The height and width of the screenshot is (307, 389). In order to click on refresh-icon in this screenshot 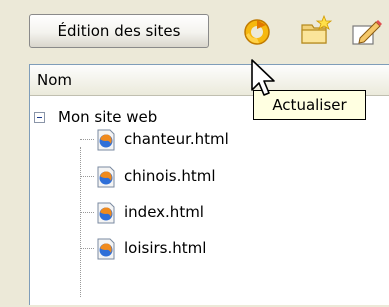, I will do `click(257, 31)`.